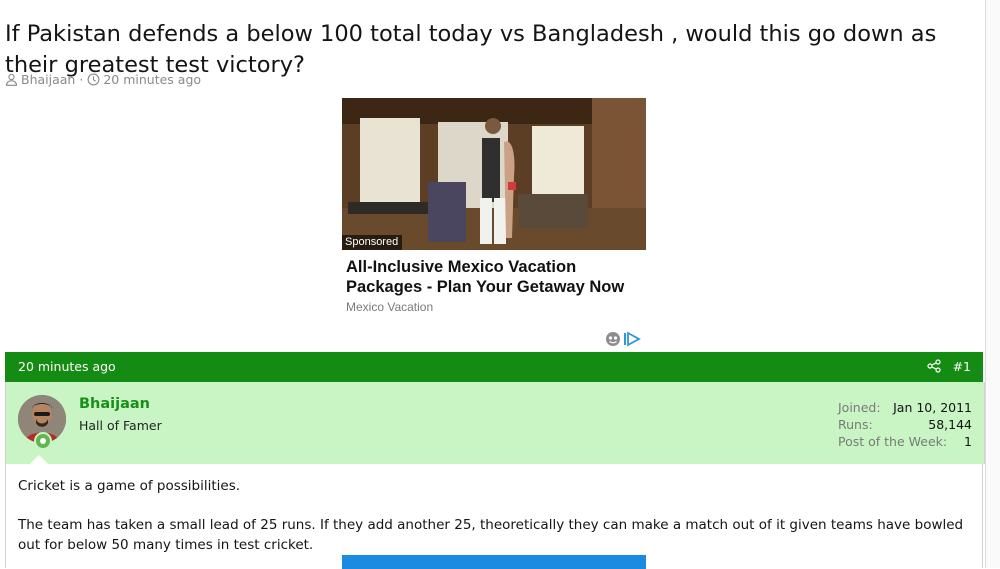  What do you see at coordinates (992, 284) in the screenshot?
I see `right-scroll-rail` at bounding box center [992, 284].